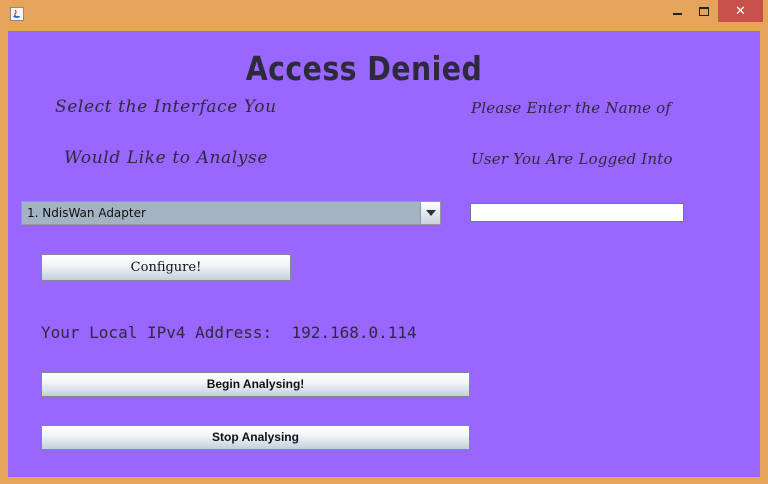 The width and height of the screenshot is (768, 484). What do you see at coordinates (255, 437) in the screenshot?
I see `stop-analysing-button: Stop Analysing` at bounding box center [255, 437].